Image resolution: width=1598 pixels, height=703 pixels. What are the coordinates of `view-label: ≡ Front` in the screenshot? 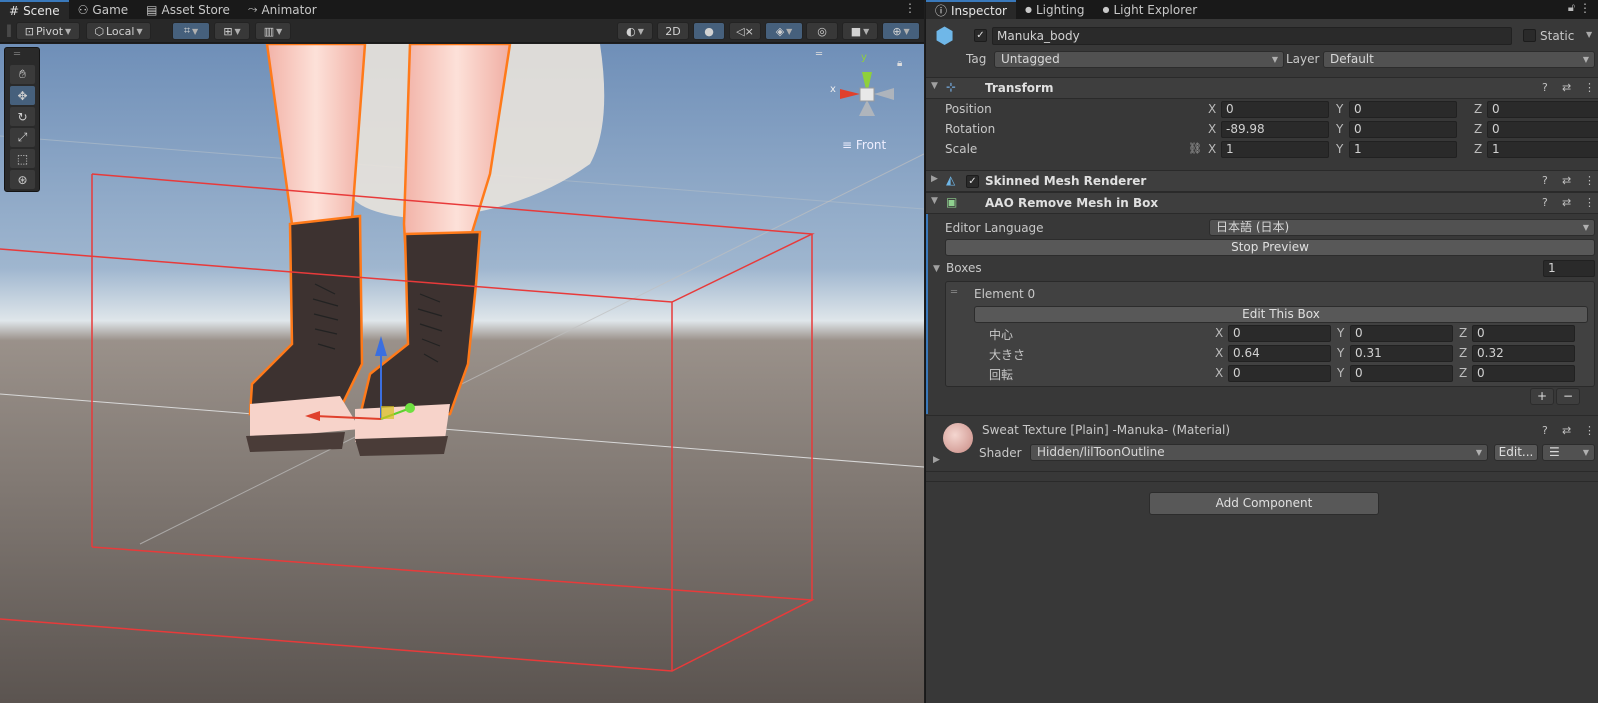 It's located at (864, 145).